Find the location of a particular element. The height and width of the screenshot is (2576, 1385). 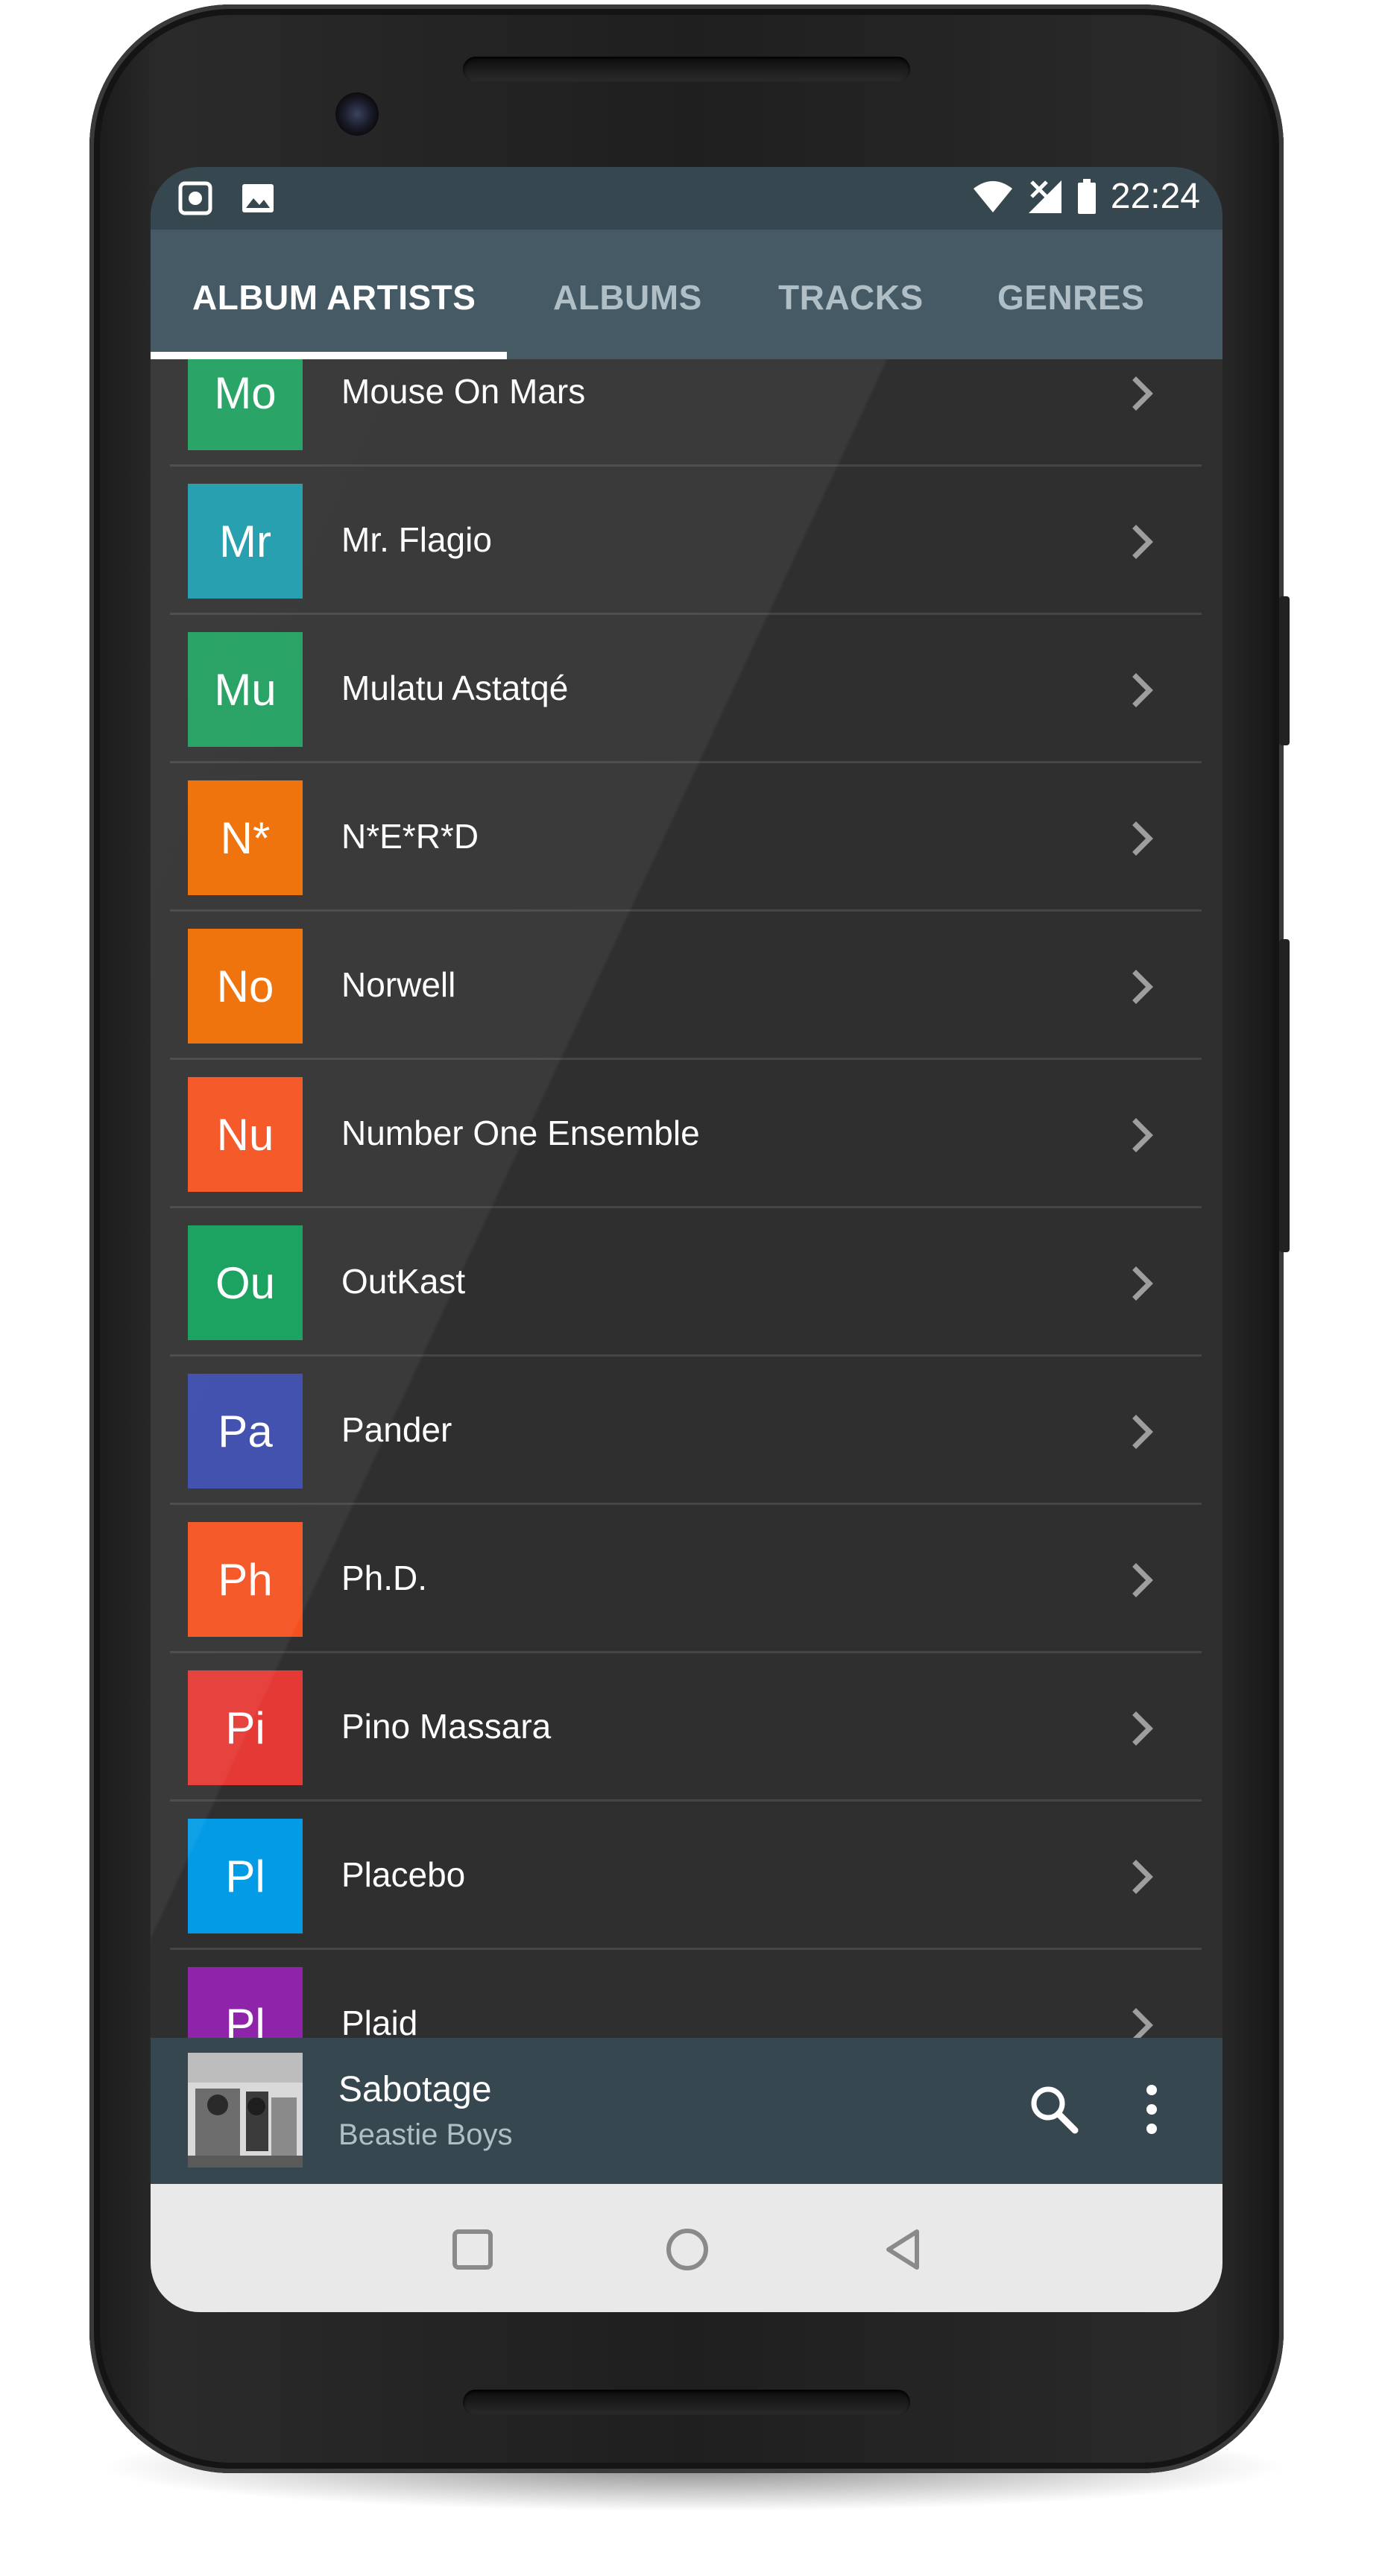

list-item: Ou OutKast is located at coordinates (686, 1283).